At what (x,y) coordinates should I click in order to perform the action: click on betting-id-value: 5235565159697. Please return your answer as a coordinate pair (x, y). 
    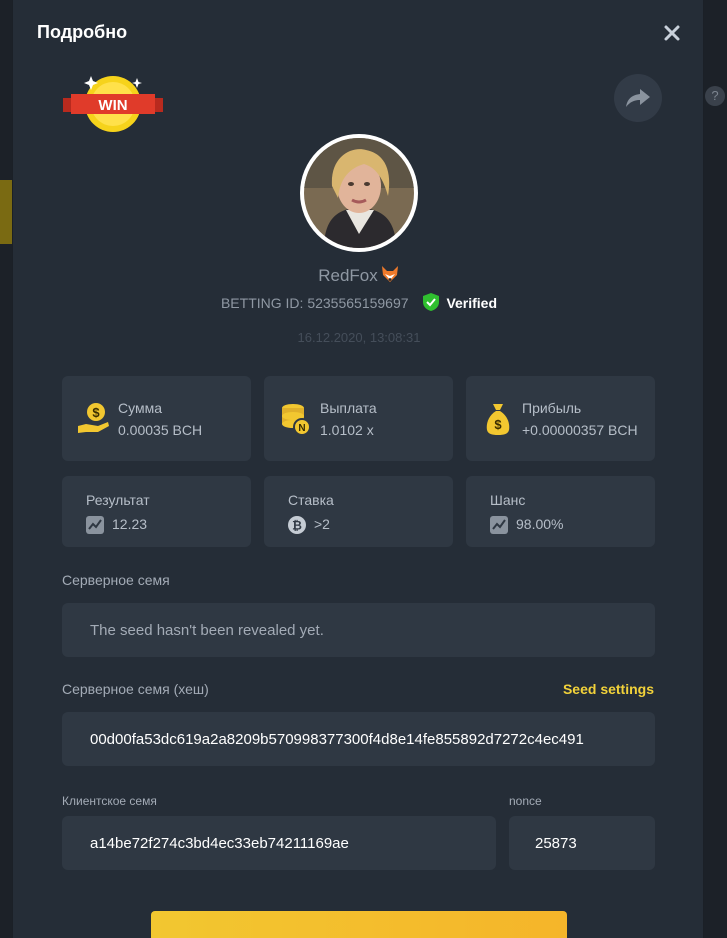
    Looking at the image, I should click on (358, 303).